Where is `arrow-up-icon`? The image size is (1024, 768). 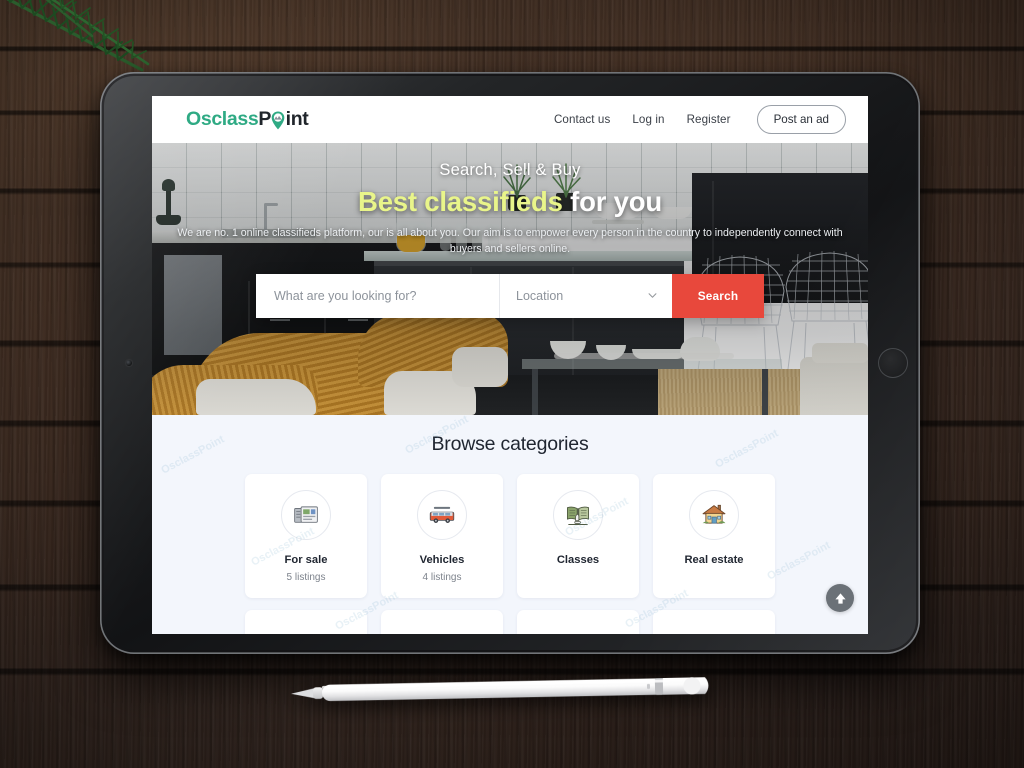 arrow-up-icon is located at coordinates (840, 598).